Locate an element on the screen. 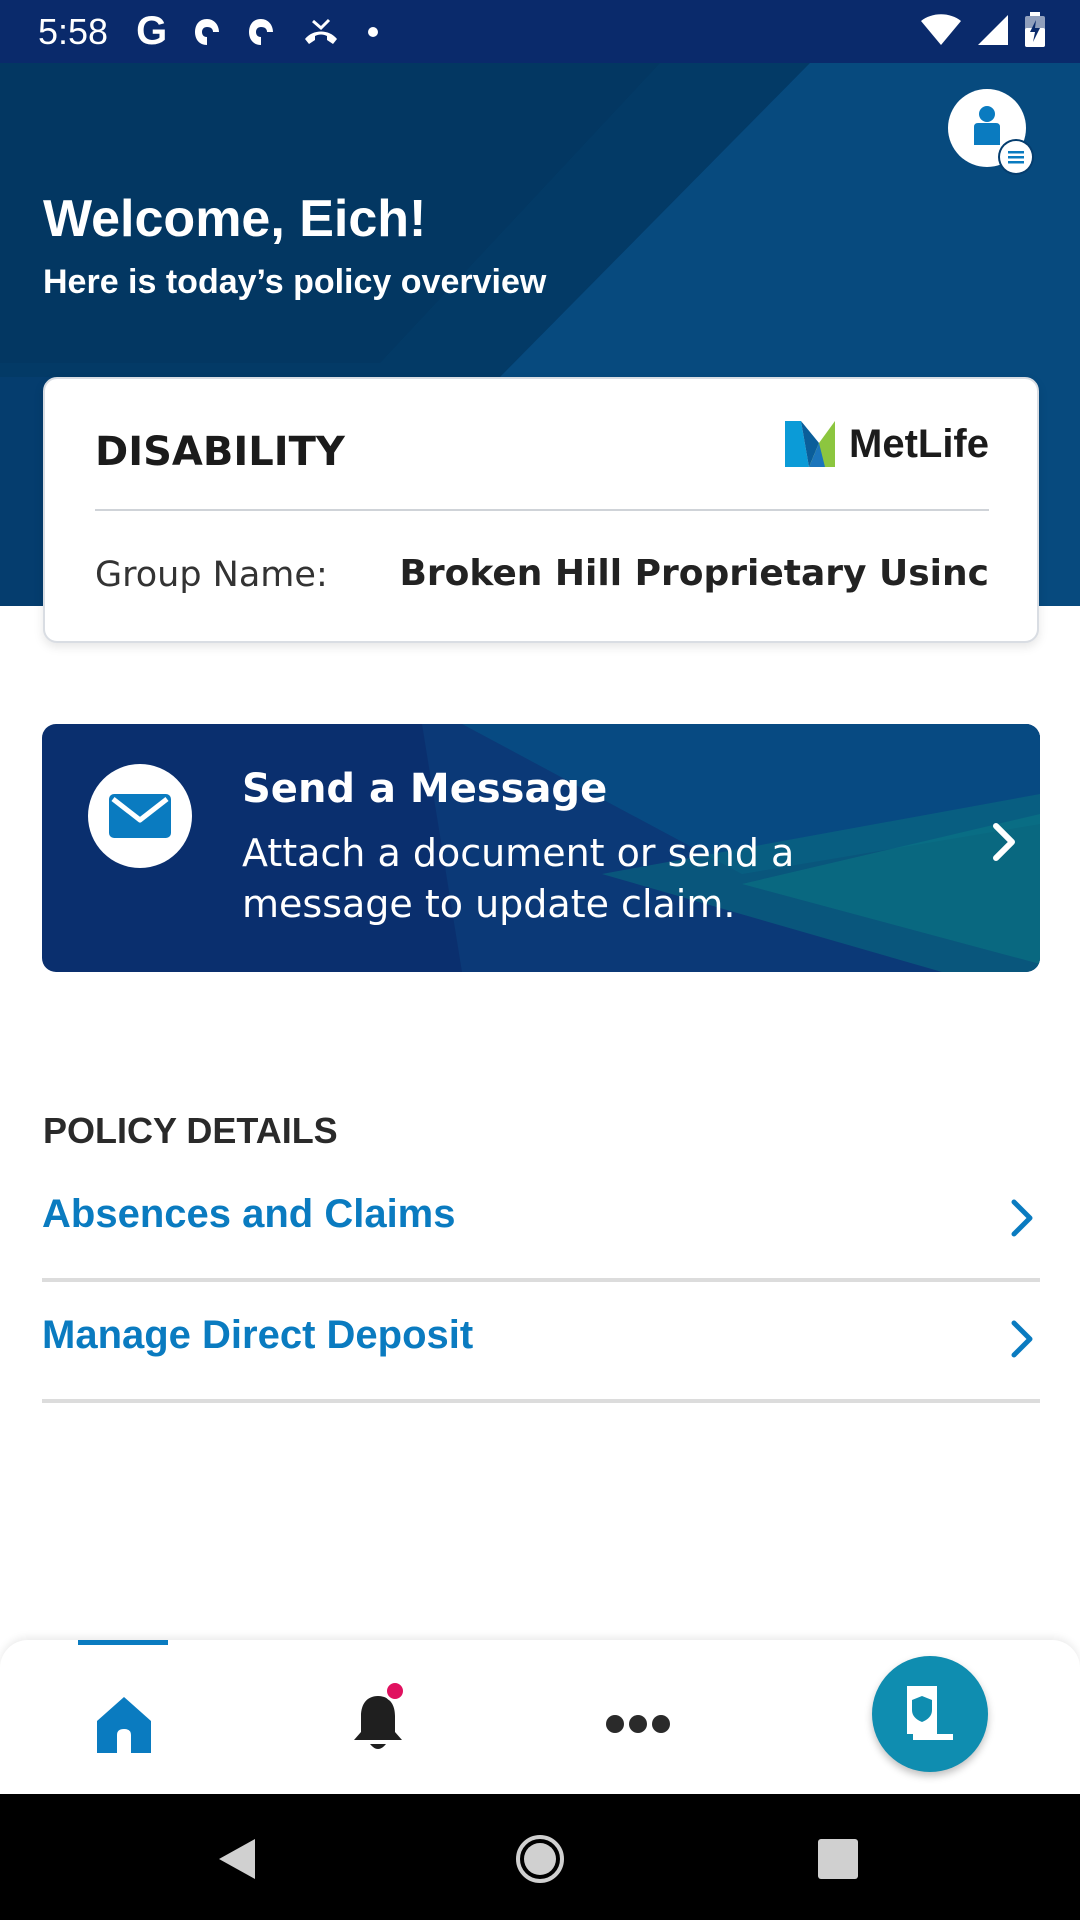 This screenshot has height=1920, width=1080. profile-menu-button is located at coordinates (990, 131).